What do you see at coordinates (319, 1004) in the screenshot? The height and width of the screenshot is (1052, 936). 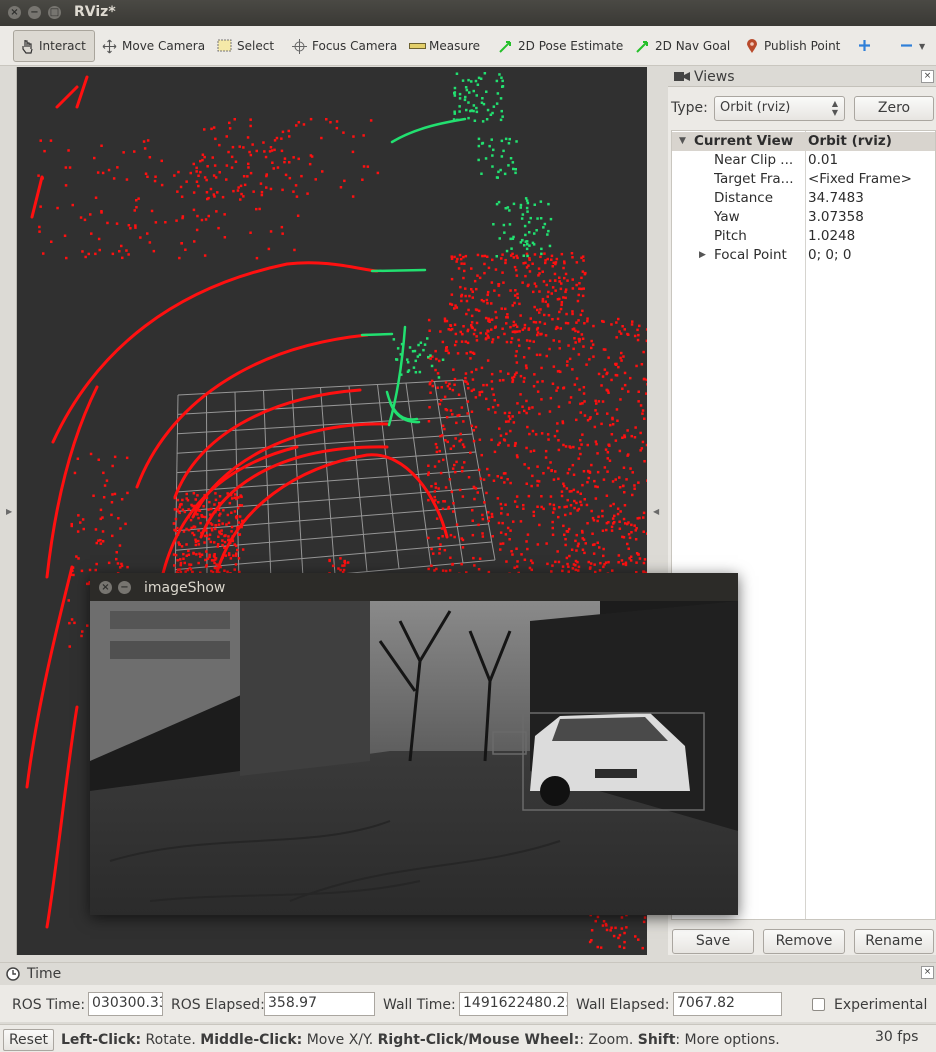 I see `ros-elapsed-field: 358.97` at bounding box center [319, 1004].